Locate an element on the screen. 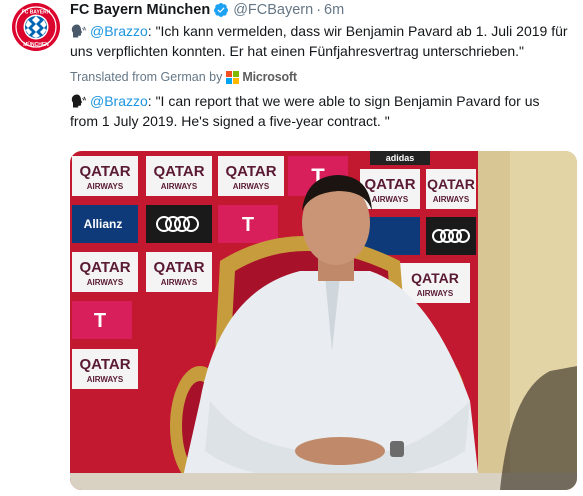 This screenshot has width=583, height=496. fc-bayern-logo: FC BAYERN MÜNCHEN is located at coordinates (36, 27).